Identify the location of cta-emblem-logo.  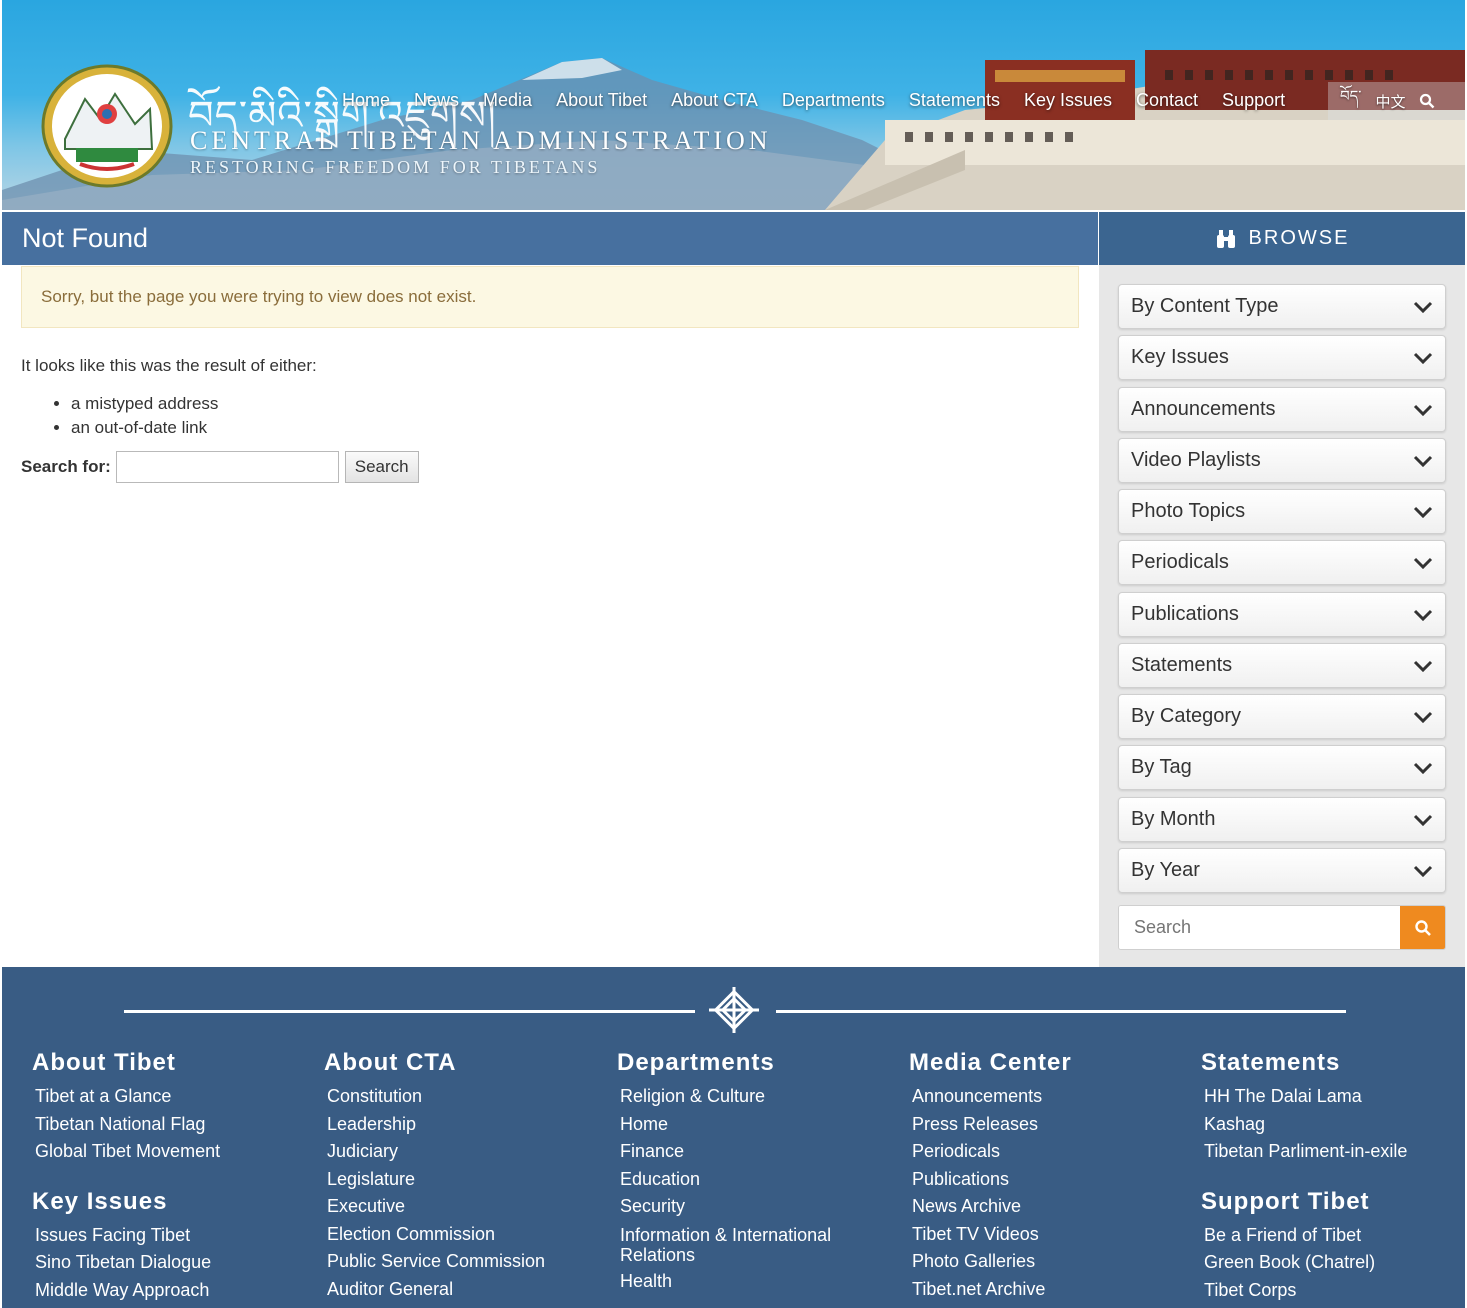
(107, 126).